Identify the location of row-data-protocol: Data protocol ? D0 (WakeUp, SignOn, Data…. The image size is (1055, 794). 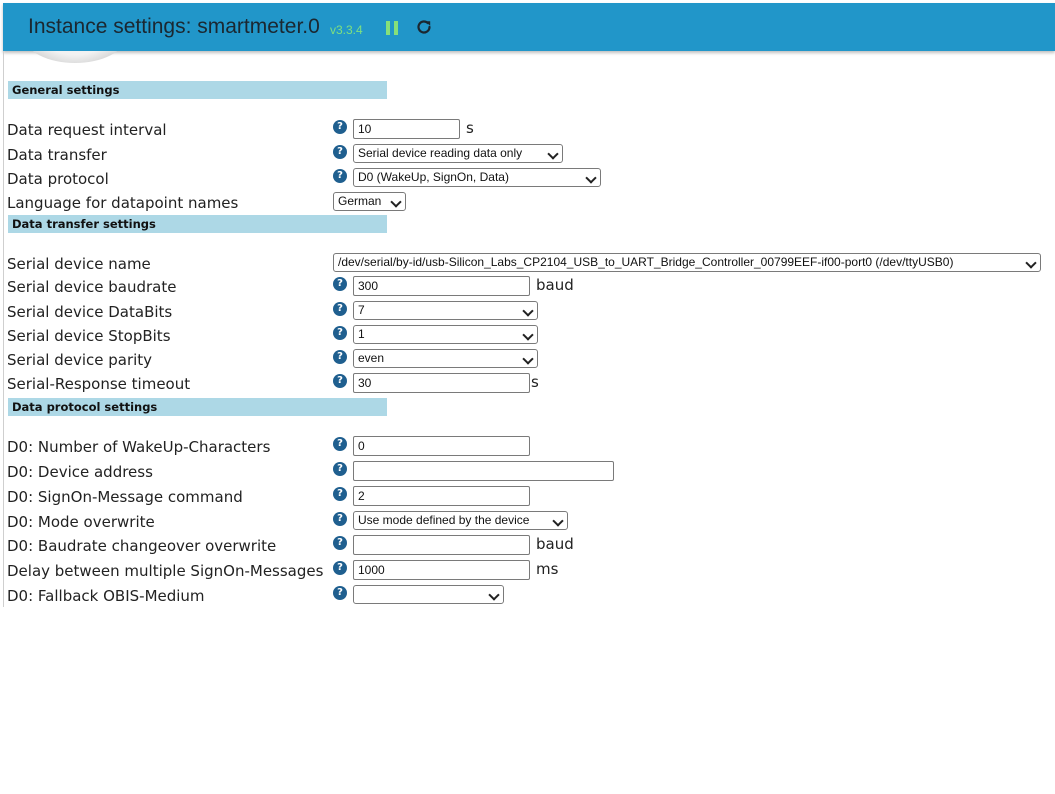
(527, 179).